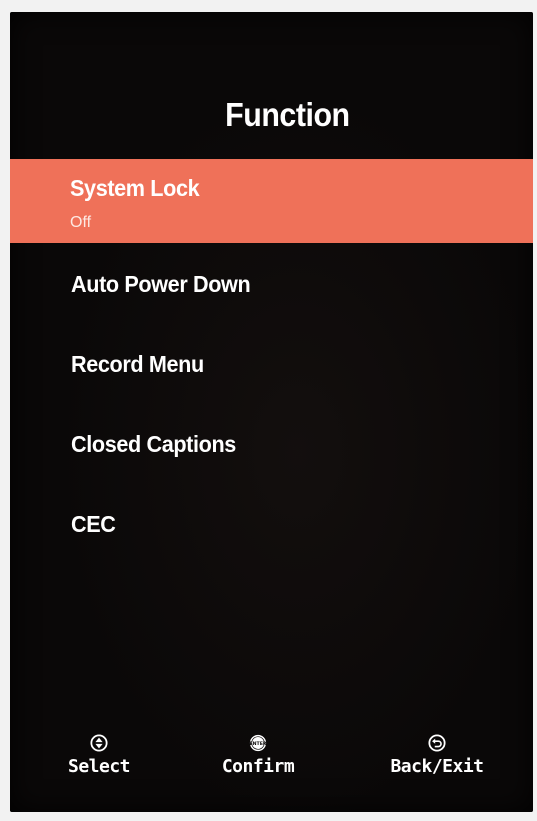 Image resolution: width=537 pixels, height=821 pixels. Describe the element at coordinates (271, 201) in the screenshot. I see `menu-item-system-lock: System Lock Off` at that location.